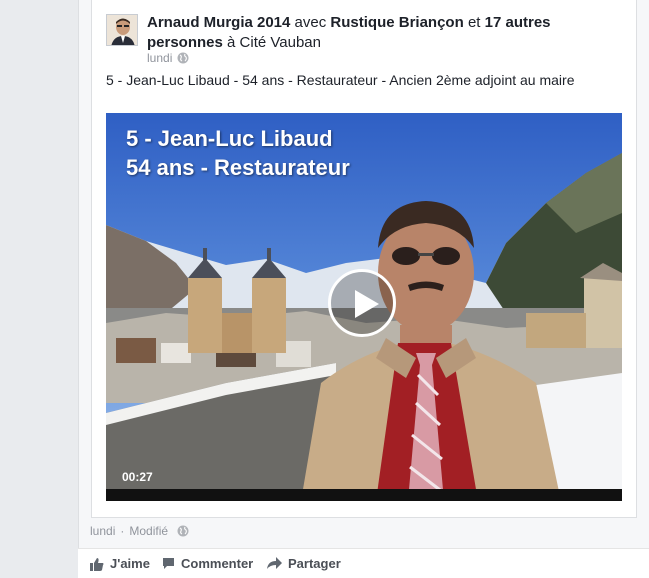 Image resolution: width=649 pixels, height=578 pixels. Describe the element at coordinates (39, 289) in the screenshot. I see `left-rail` at that location.